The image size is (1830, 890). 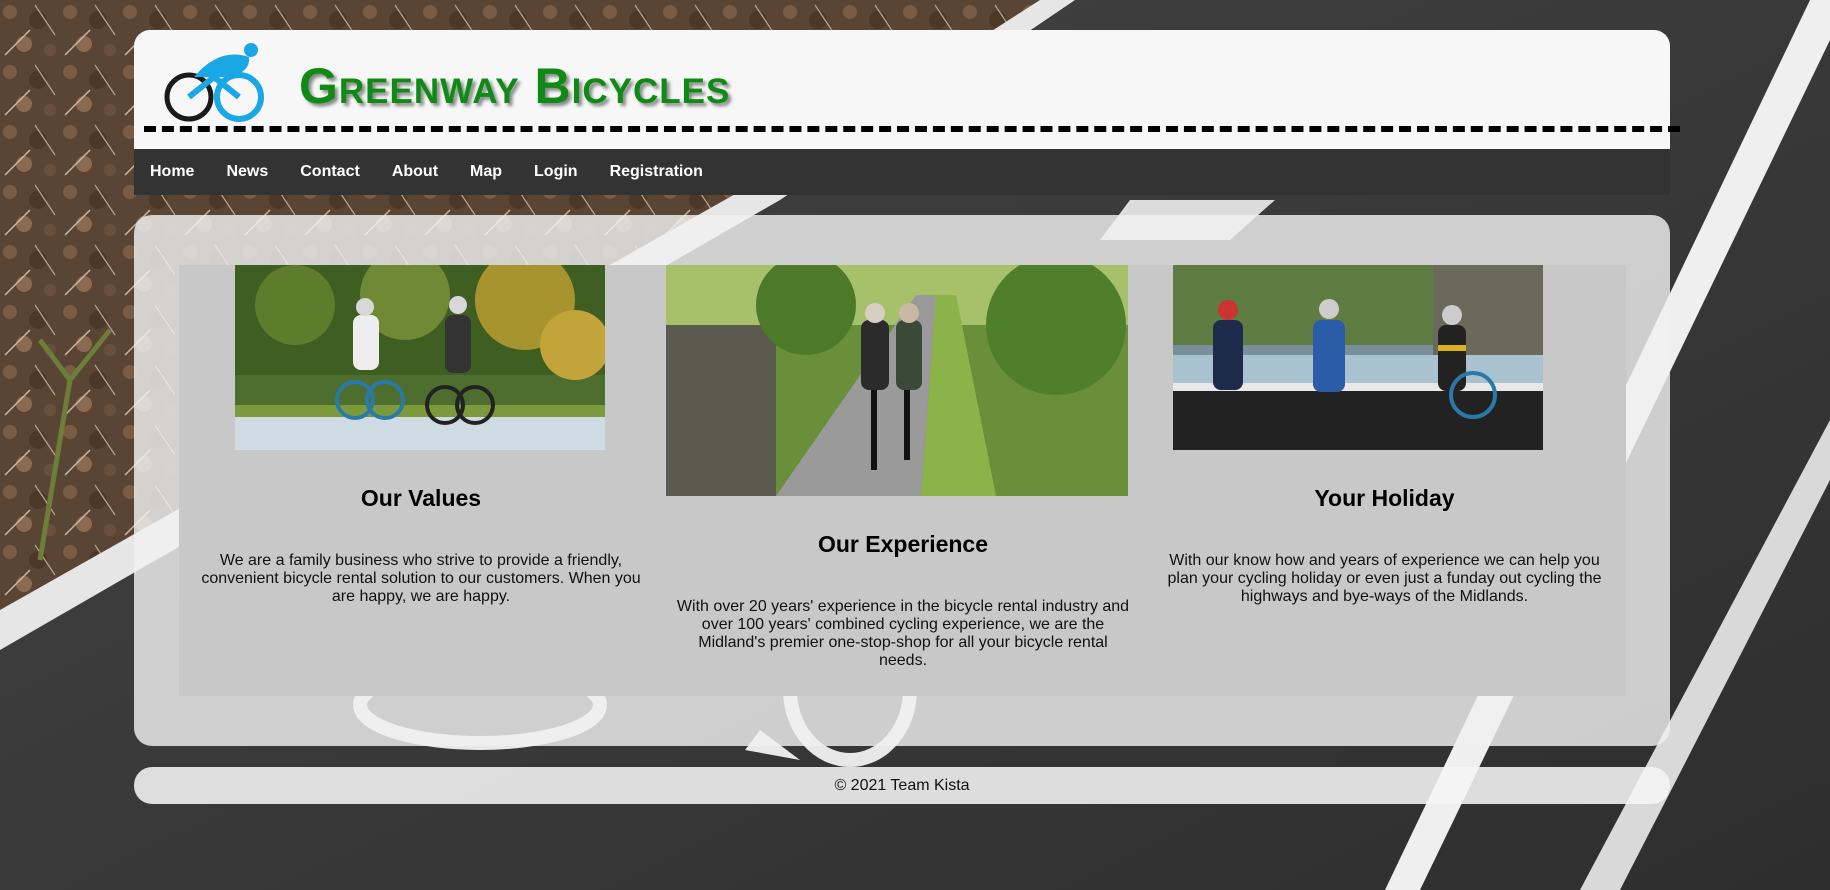 What do you see at coordinates (556, 172) in the screenshot?
I see `nav-login-link: Login` at bounding box center [556, 172].